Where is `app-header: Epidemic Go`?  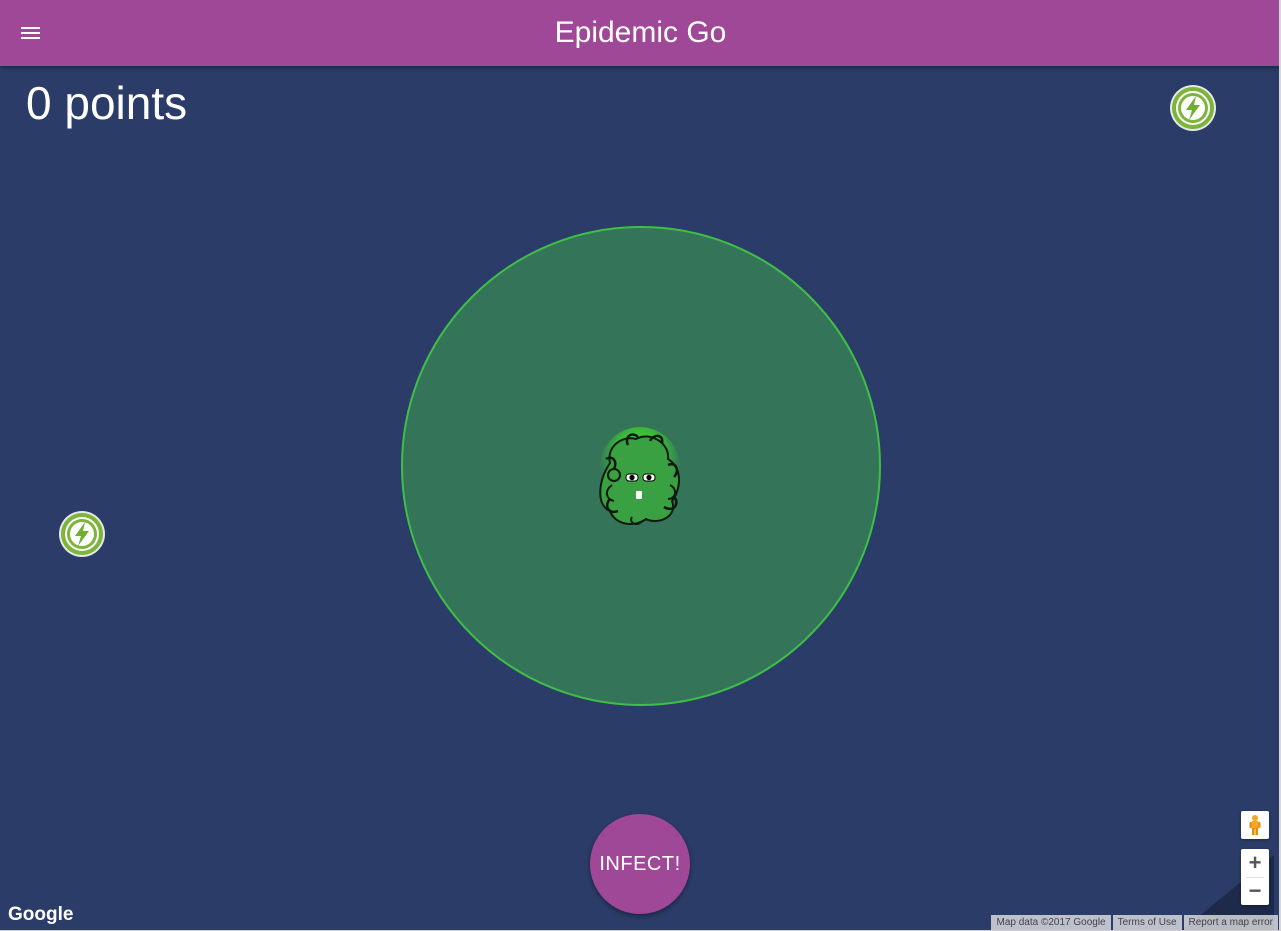
app-header: Epidemic Go is located at coordinates (640, 33).